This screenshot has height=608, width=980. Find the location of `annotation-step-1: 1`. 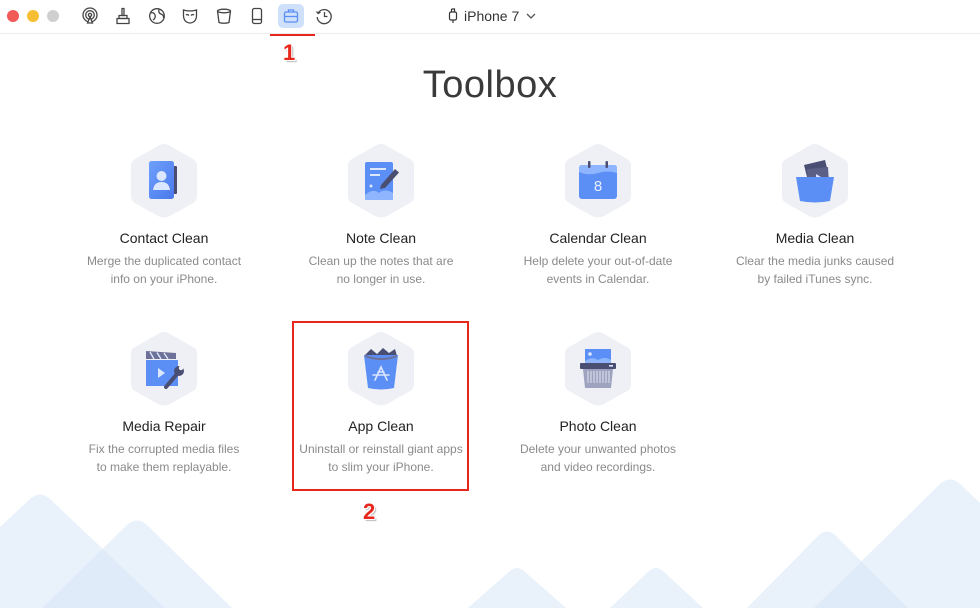

annotation-step-1: 1 is located at coordinates (289, 52).